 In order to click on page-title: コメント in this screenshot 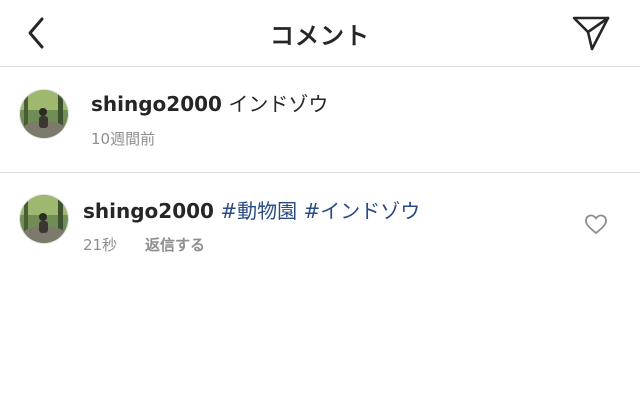, I will do `click(320, 36)`.